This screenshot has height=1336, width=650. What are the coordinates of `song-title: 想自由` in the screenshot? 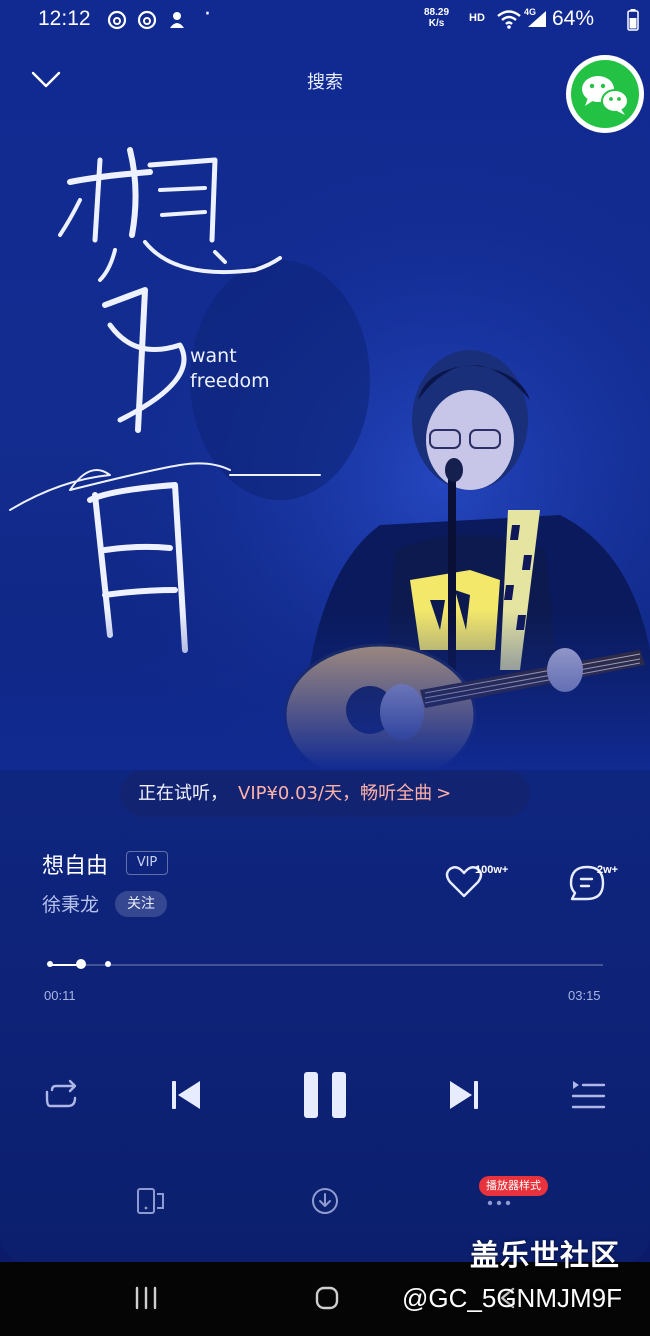 It's located at (75, 866).